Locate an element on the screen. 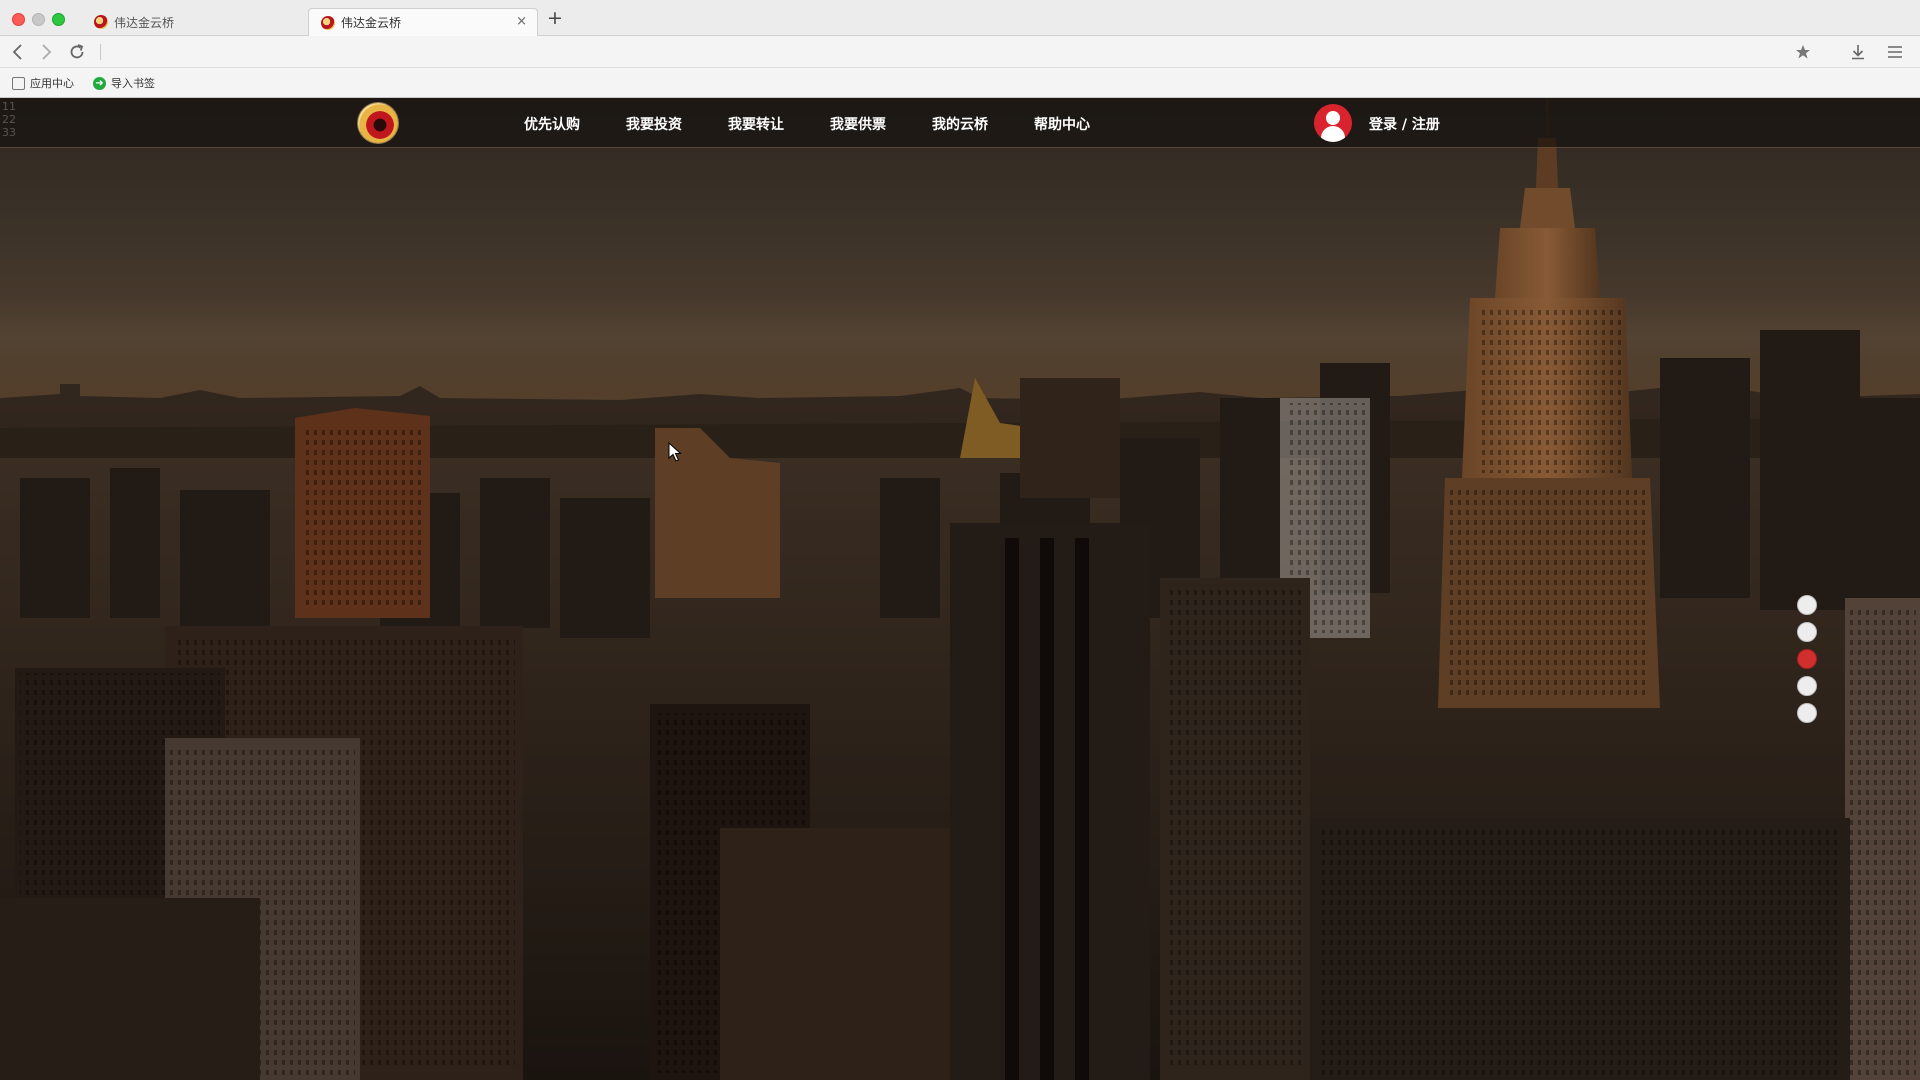 The width and height of the screenshot is (1920, 1080). browser-tab-active: 伟达金云桥 × is located at coordinates (423, 22).